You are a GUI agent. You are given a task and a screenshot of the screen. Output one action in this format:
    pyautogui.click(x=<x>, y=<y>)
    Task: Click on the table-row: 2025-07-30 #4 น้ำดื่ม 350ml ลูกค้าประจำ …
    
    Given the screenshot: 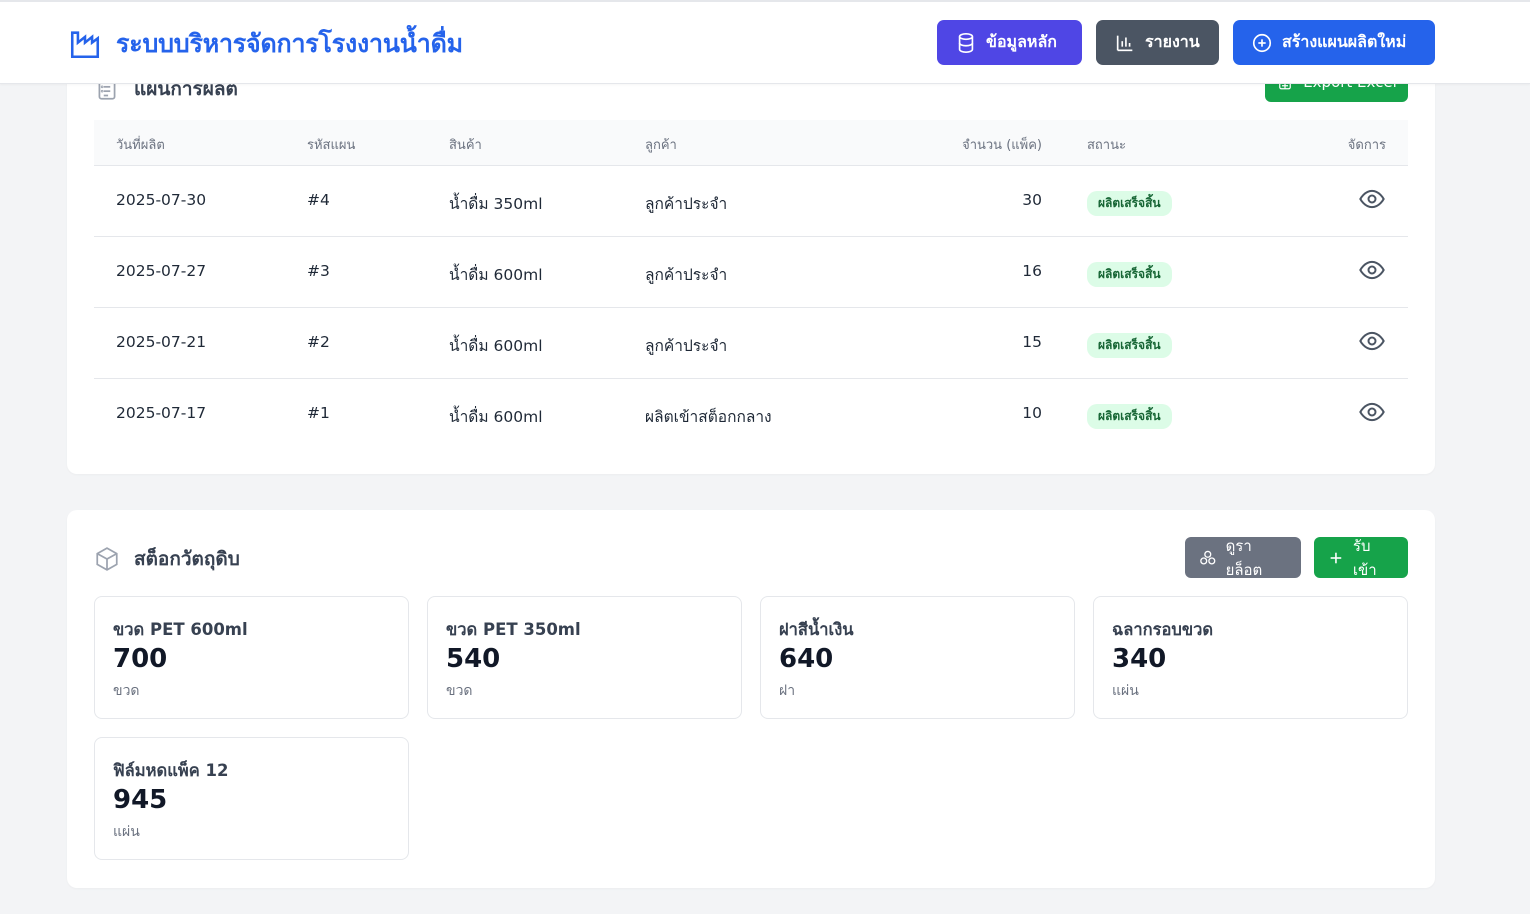 What is the action you would take?
    pyautogui.click(x=751, y=201)
    